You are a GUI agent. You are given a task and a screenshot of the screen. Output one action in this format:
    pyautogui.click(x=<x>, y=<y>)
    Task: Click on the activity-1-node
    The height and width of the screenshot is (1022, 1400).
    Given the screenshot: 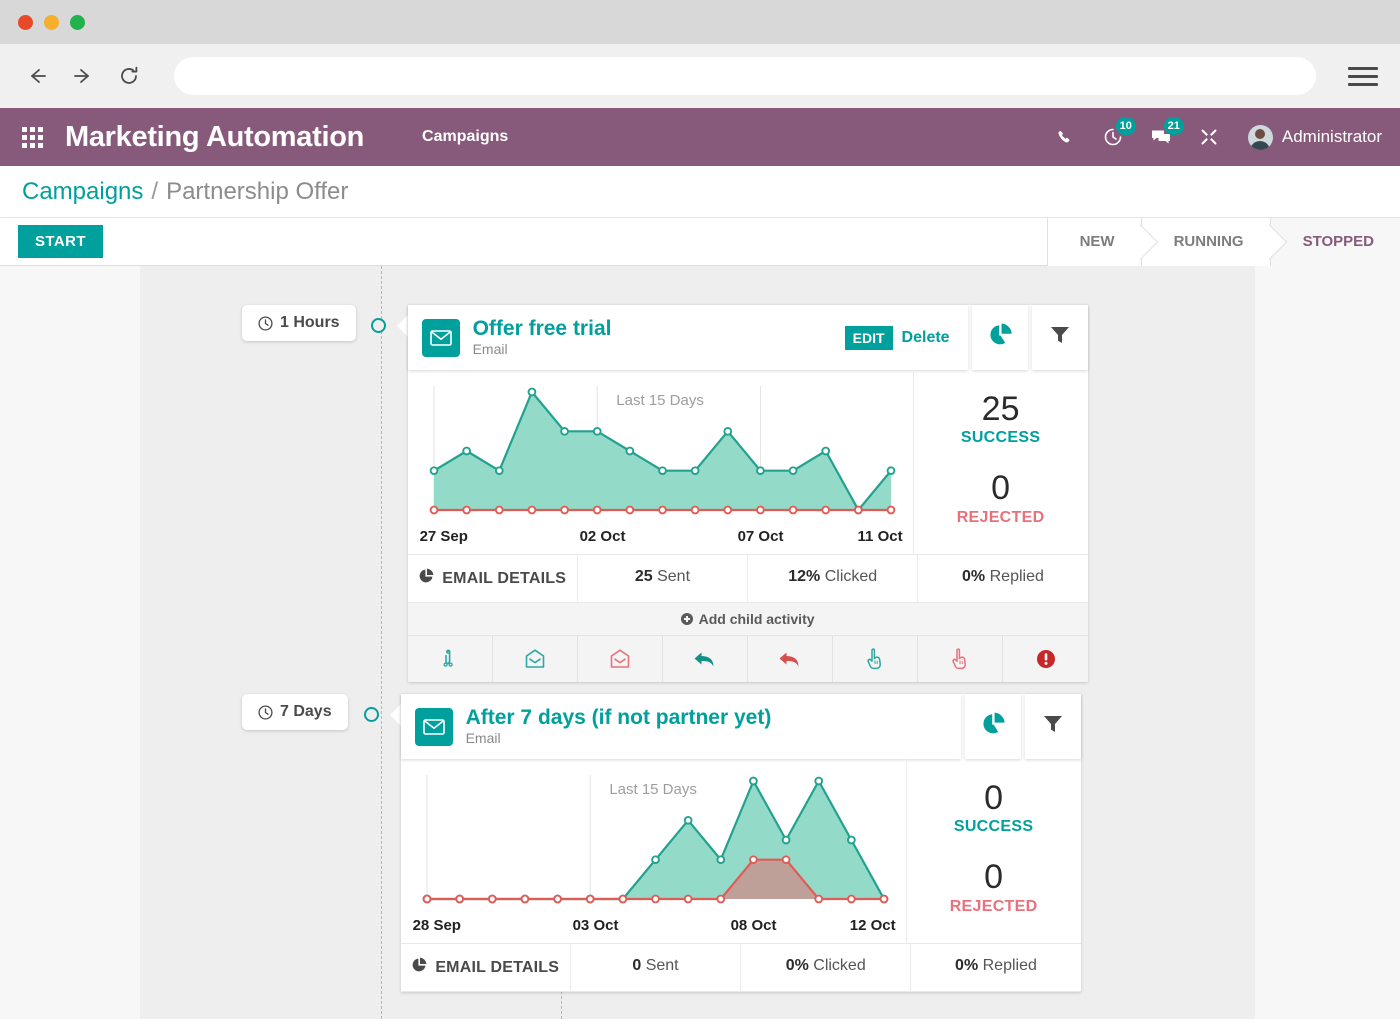 What is the action you would take?
    pyautogui.click(x=378, y=325)
    